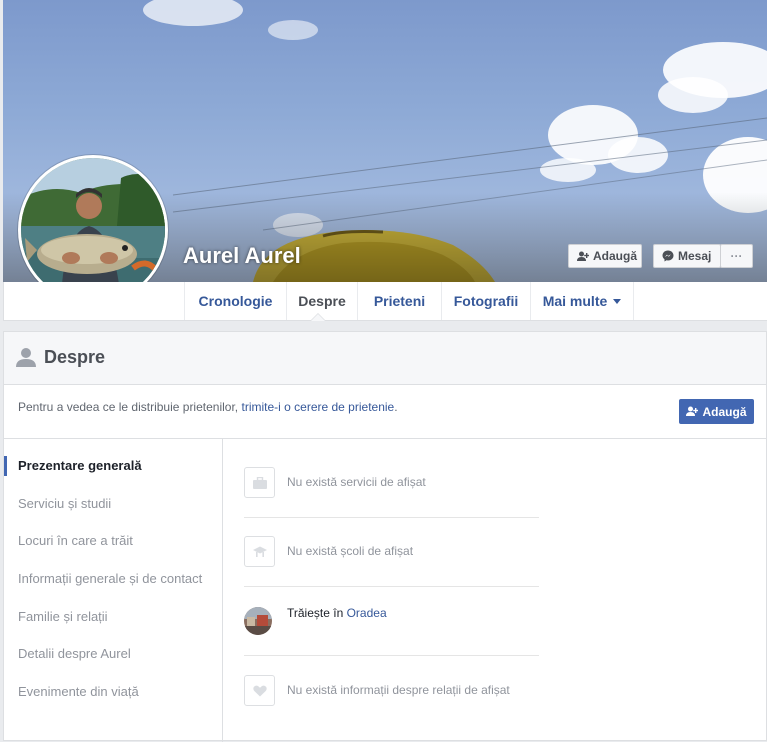 The image size is (767, 742). What do you see at coordinates (74, 653) in the screenshot?
I see `sidebar-item-details: Detalii despre Aurel` at bounding box center [74, 653].